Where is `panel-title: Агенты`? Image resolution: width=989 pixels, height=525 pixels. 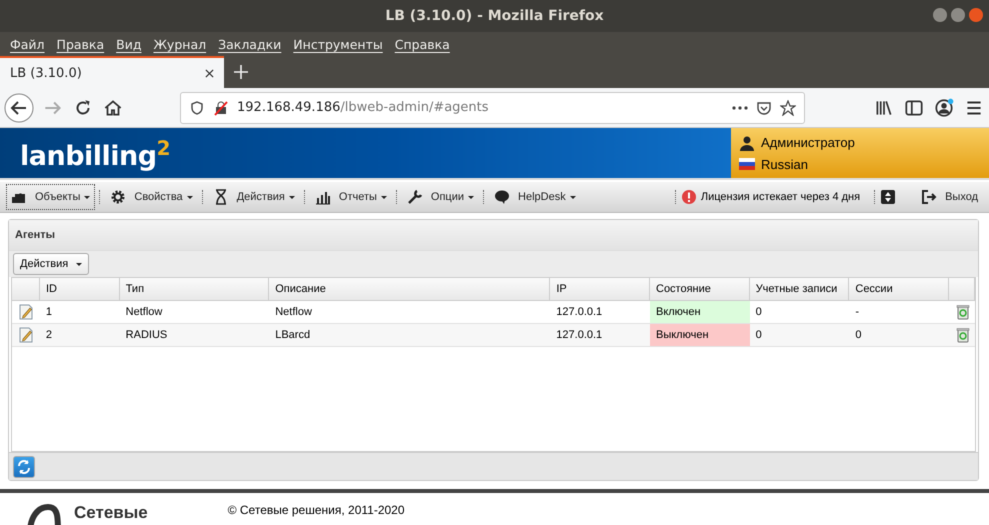
panel-title: Агенты is located at coordinates (35, 235).